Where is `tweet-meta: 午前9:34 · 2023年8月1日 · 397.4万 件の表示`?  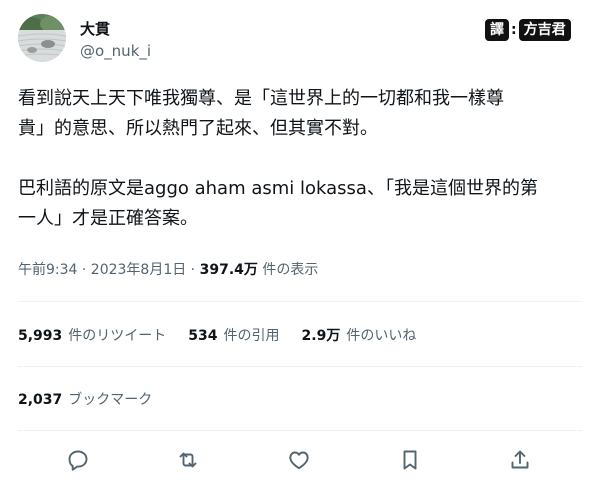 tweet-meta: 午前9:34 · 2023年8月1日 · 397.4万 件の表示 is located at coordinates (168, 269).